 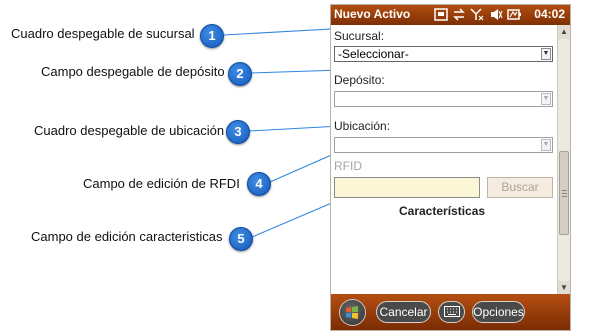 What do you see at coordinates (564, 288) in the screenshot?
I see `scroll-down-icon: ▼` at bounding box center [564, 288].